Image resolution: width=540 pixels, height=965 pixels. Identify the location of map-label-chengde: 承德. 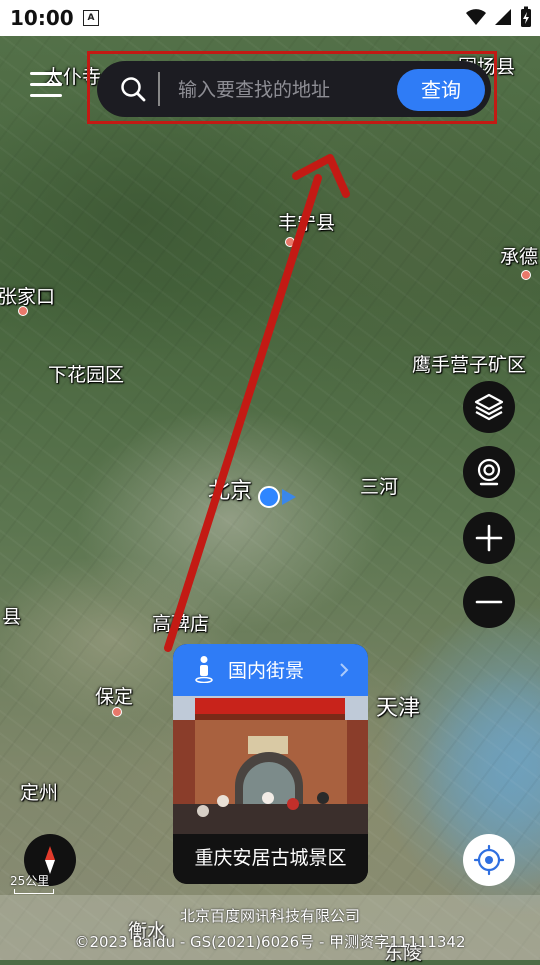
(519, 257).